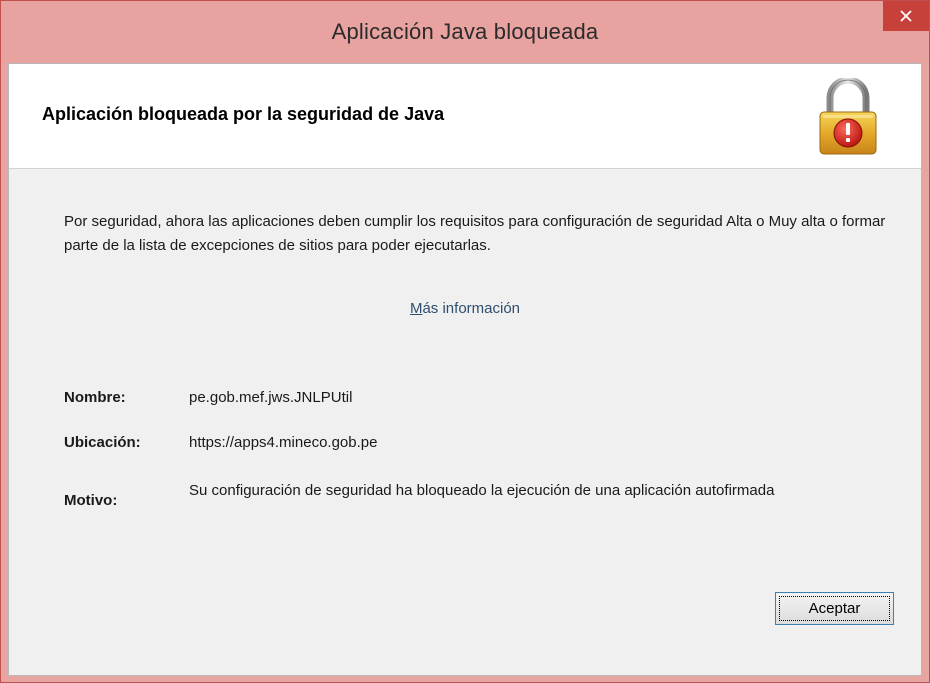  I want to click on location-value: https://apps4.mineco.gob.pe, so click(283, 442).